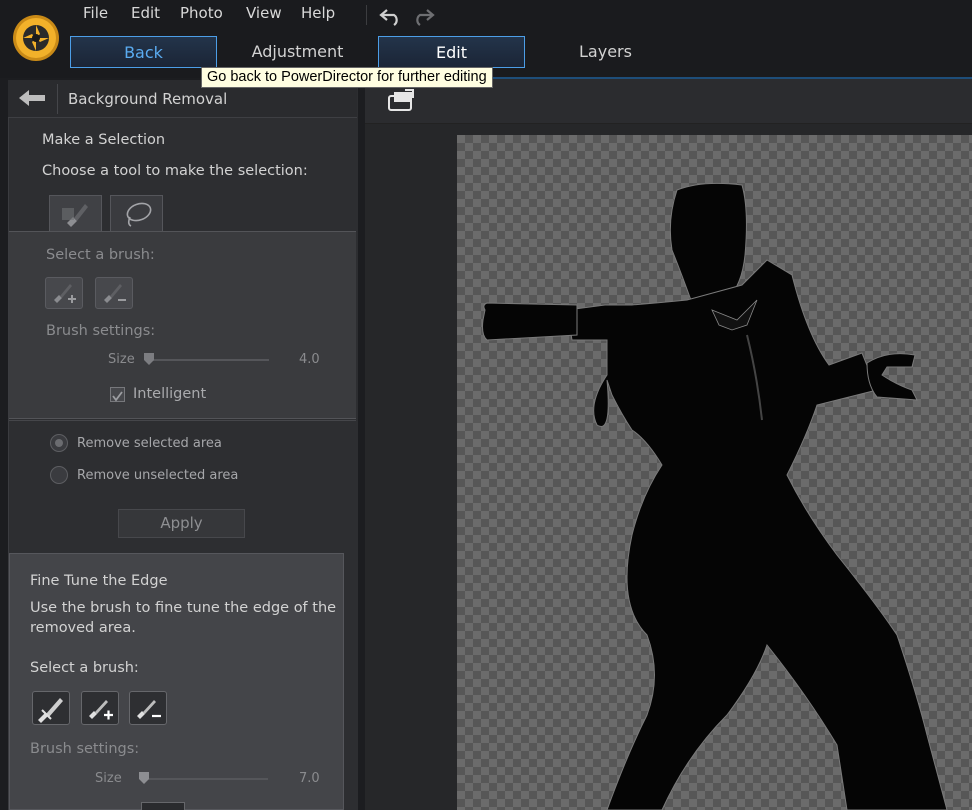  I want to click on select-brush-label: Select a brush:, so click(100, 255).